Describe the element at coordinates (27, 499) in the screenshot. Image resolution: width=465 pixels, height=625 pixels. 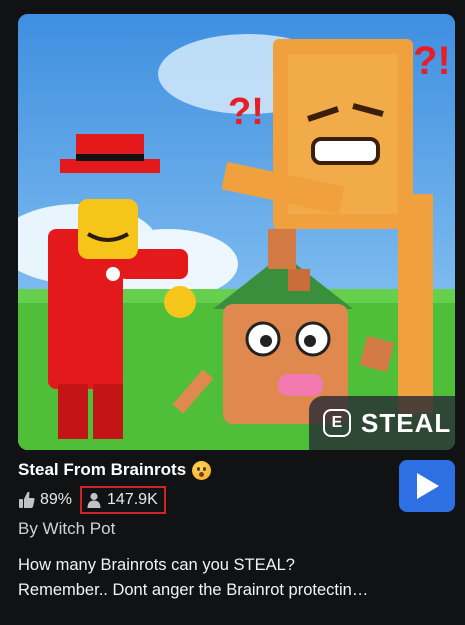
I see `thumbs-up-icon` at that location.